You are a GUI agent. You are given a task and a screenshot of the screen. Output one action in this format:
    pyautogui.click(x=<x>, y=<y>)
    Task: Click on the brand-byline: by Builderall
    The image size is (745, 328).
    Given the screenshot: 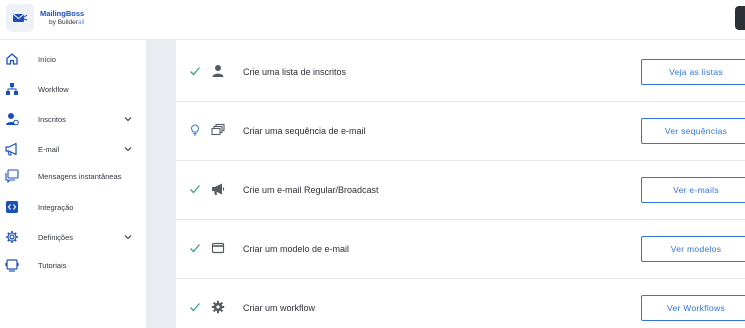 What is the action you would take?
    pyautogui.click(x=62, y=22)
    